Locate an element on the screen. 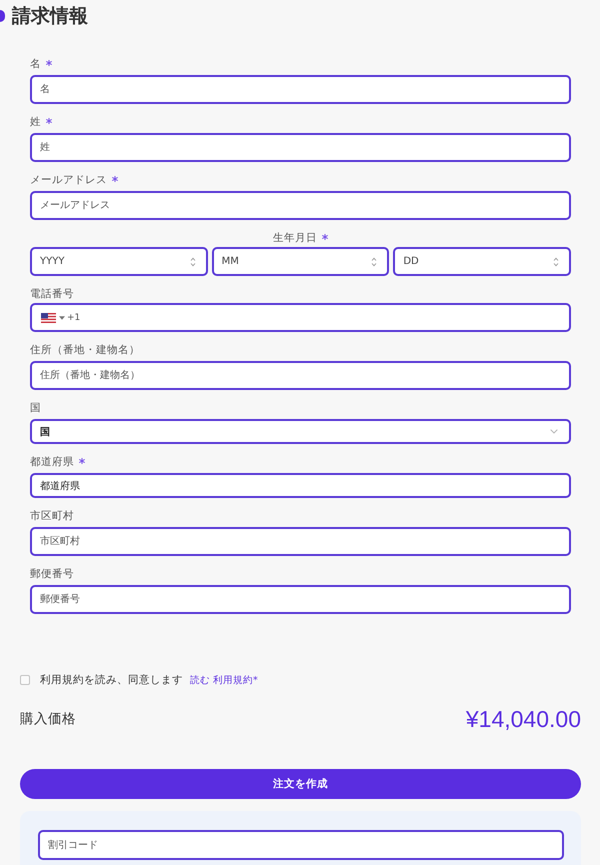  field-label: 都道府県 is located at coordinates (52, 462).